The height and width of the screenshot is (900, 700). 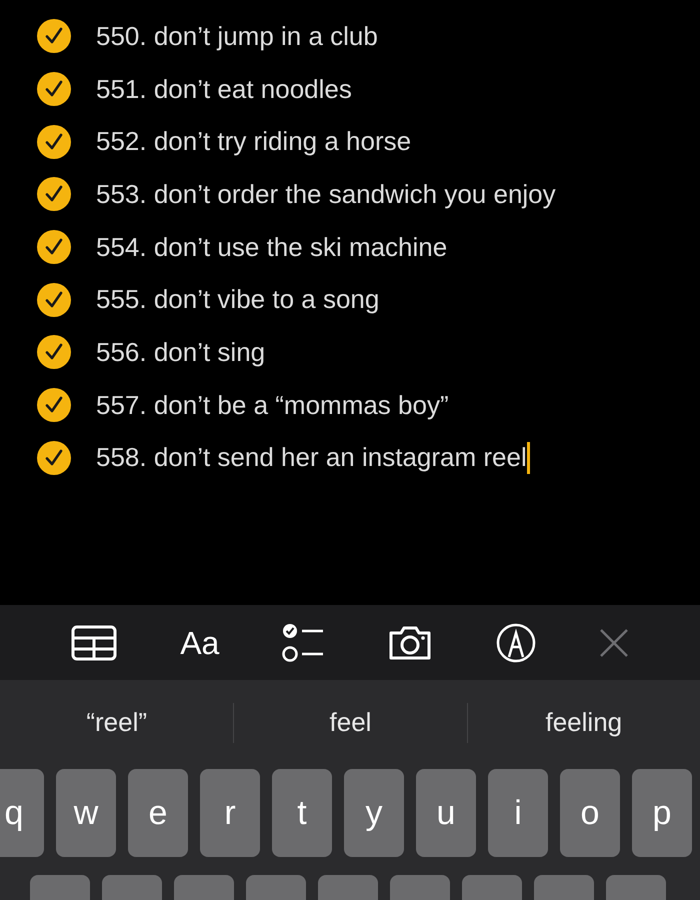 What do you see at coordinates (409, 642) in the screenshot?
I see `camera-icon` at bounding box center [409, 642].